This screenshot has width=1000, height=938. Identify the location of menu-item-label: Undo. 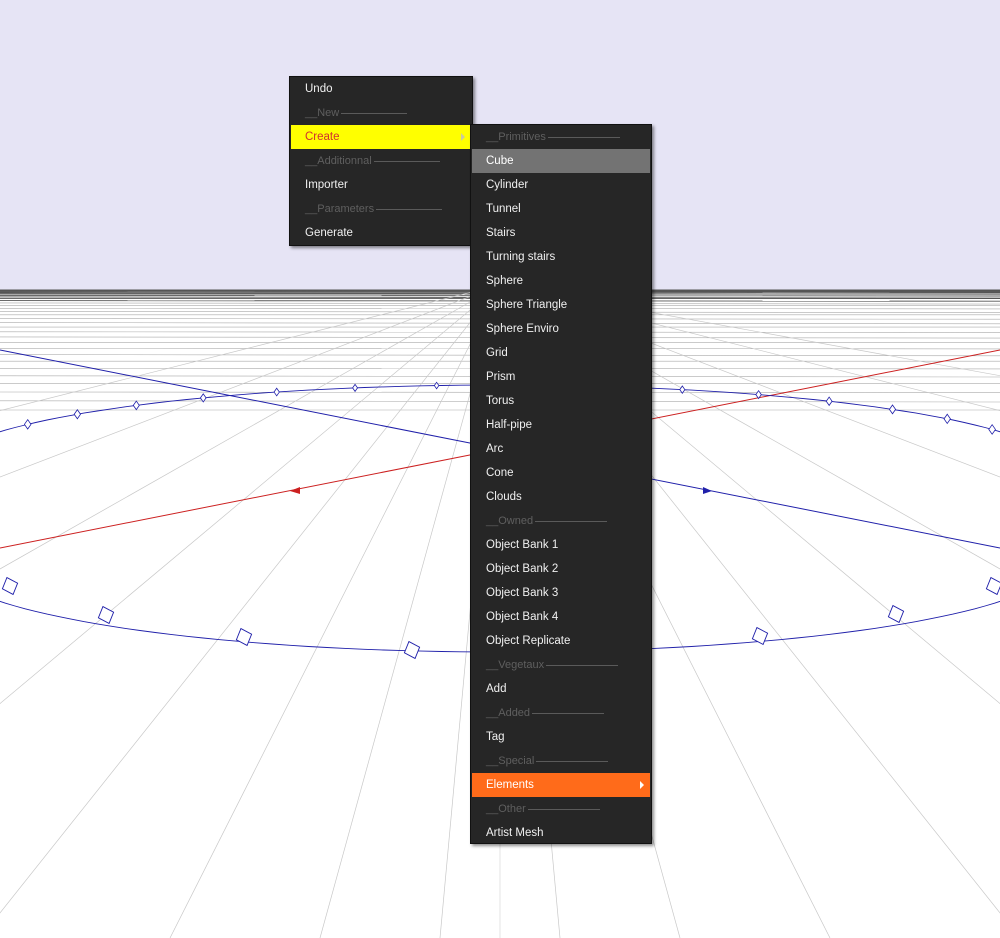
(319, 89).